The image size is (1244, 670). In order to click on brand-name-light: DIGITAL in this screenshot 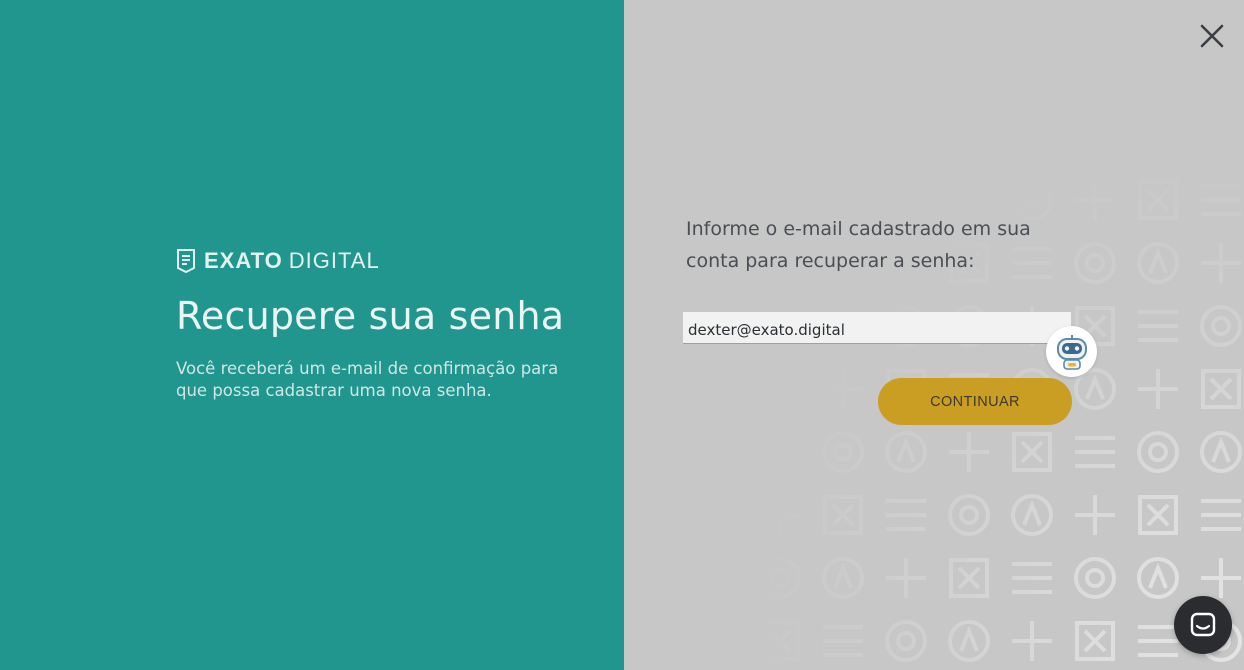, I will do `click(334, 260)`.